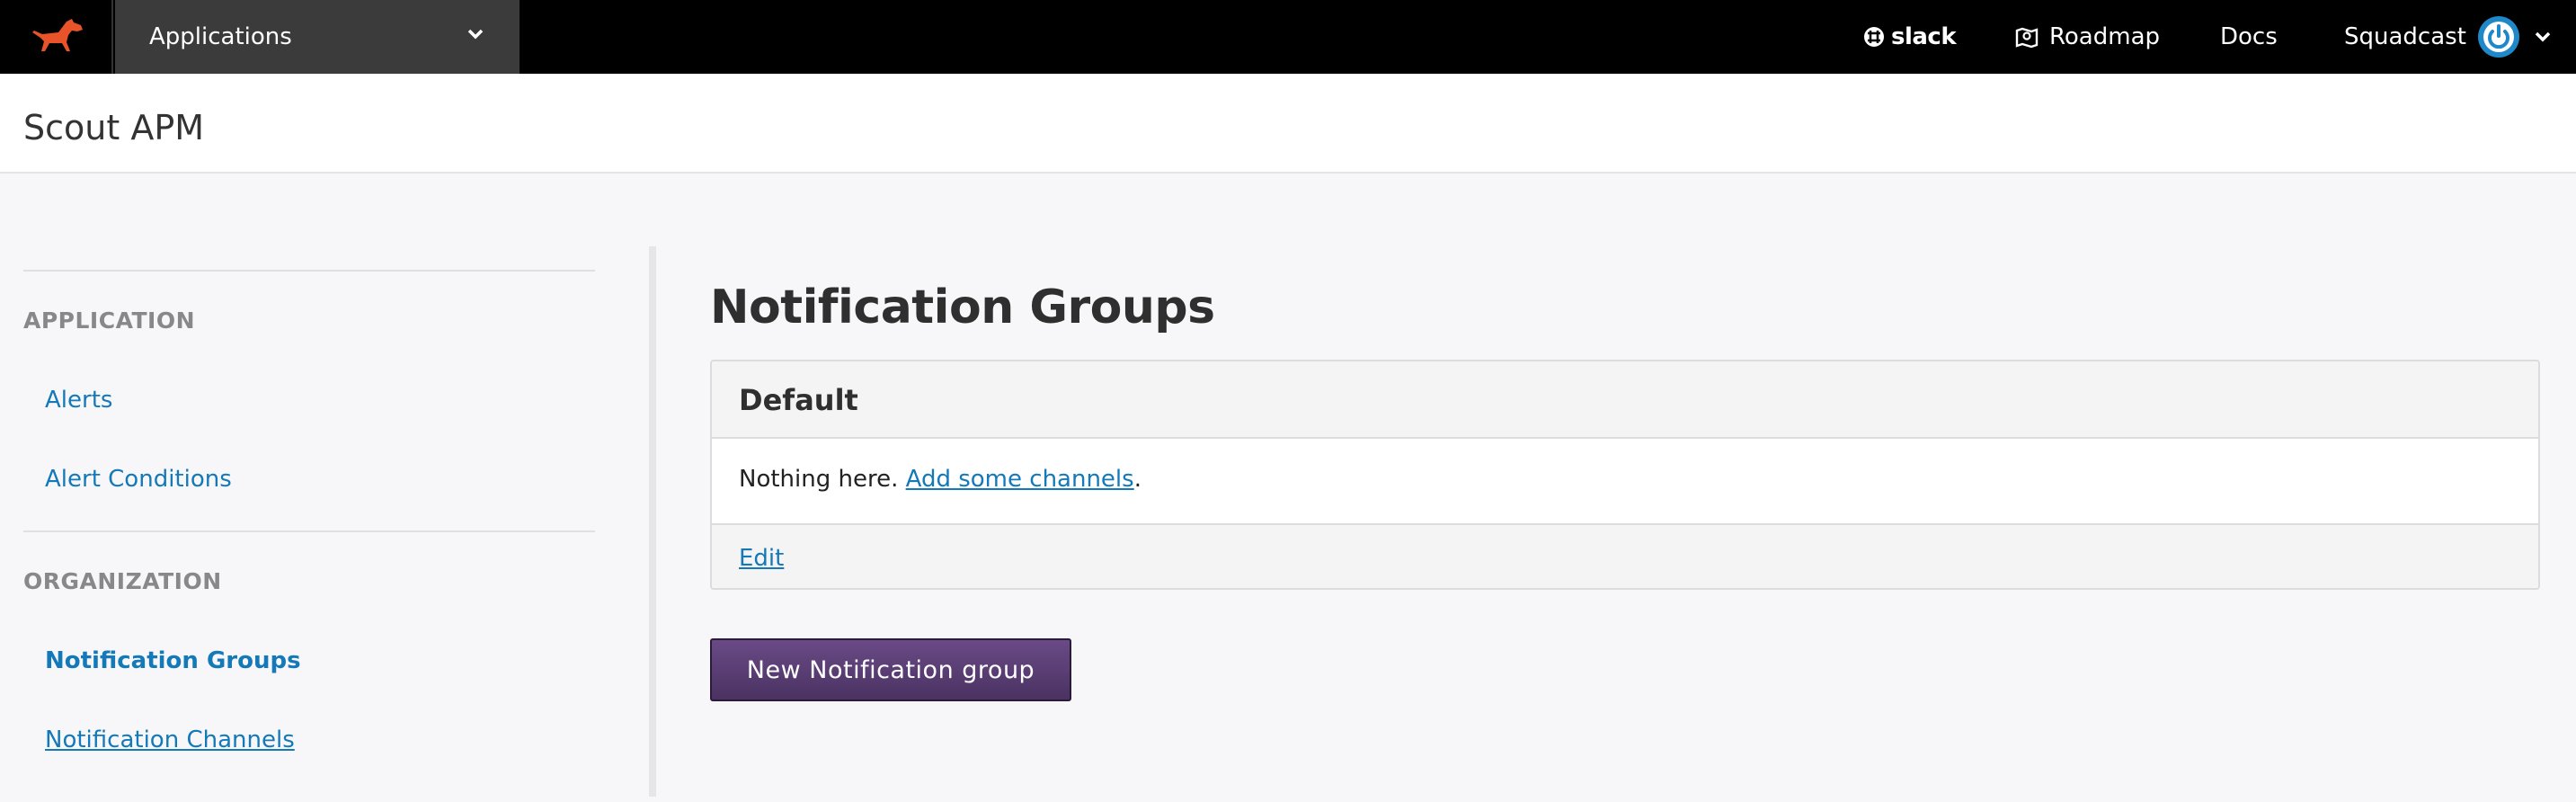  What do you see at coordinates (1288, 124) in the screenshot?
I see `page-header: Scout APM` at bounding box center [1288, 124].